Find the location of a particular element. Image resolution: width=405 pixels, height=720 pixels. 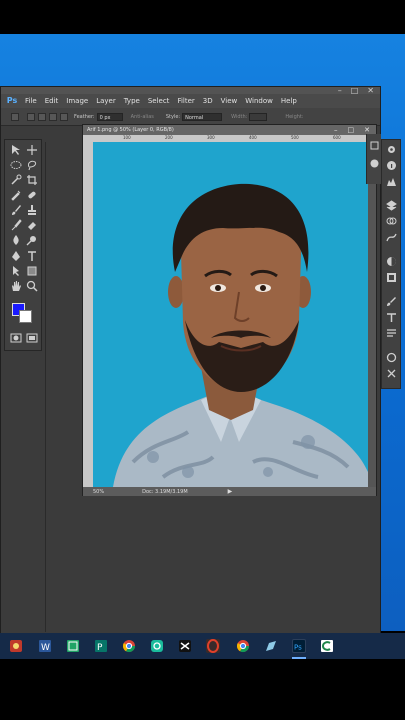

status-menu-arrow: ▶ is located at coordinates (230, 491).